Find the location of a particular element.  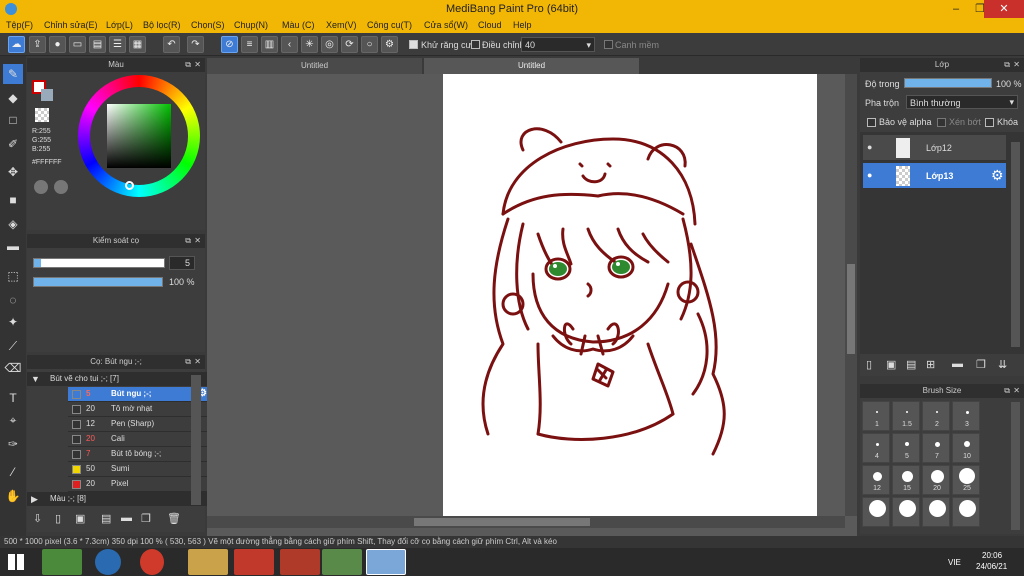

menu-file: Tệp(F) is located at coordinates (19, 25).